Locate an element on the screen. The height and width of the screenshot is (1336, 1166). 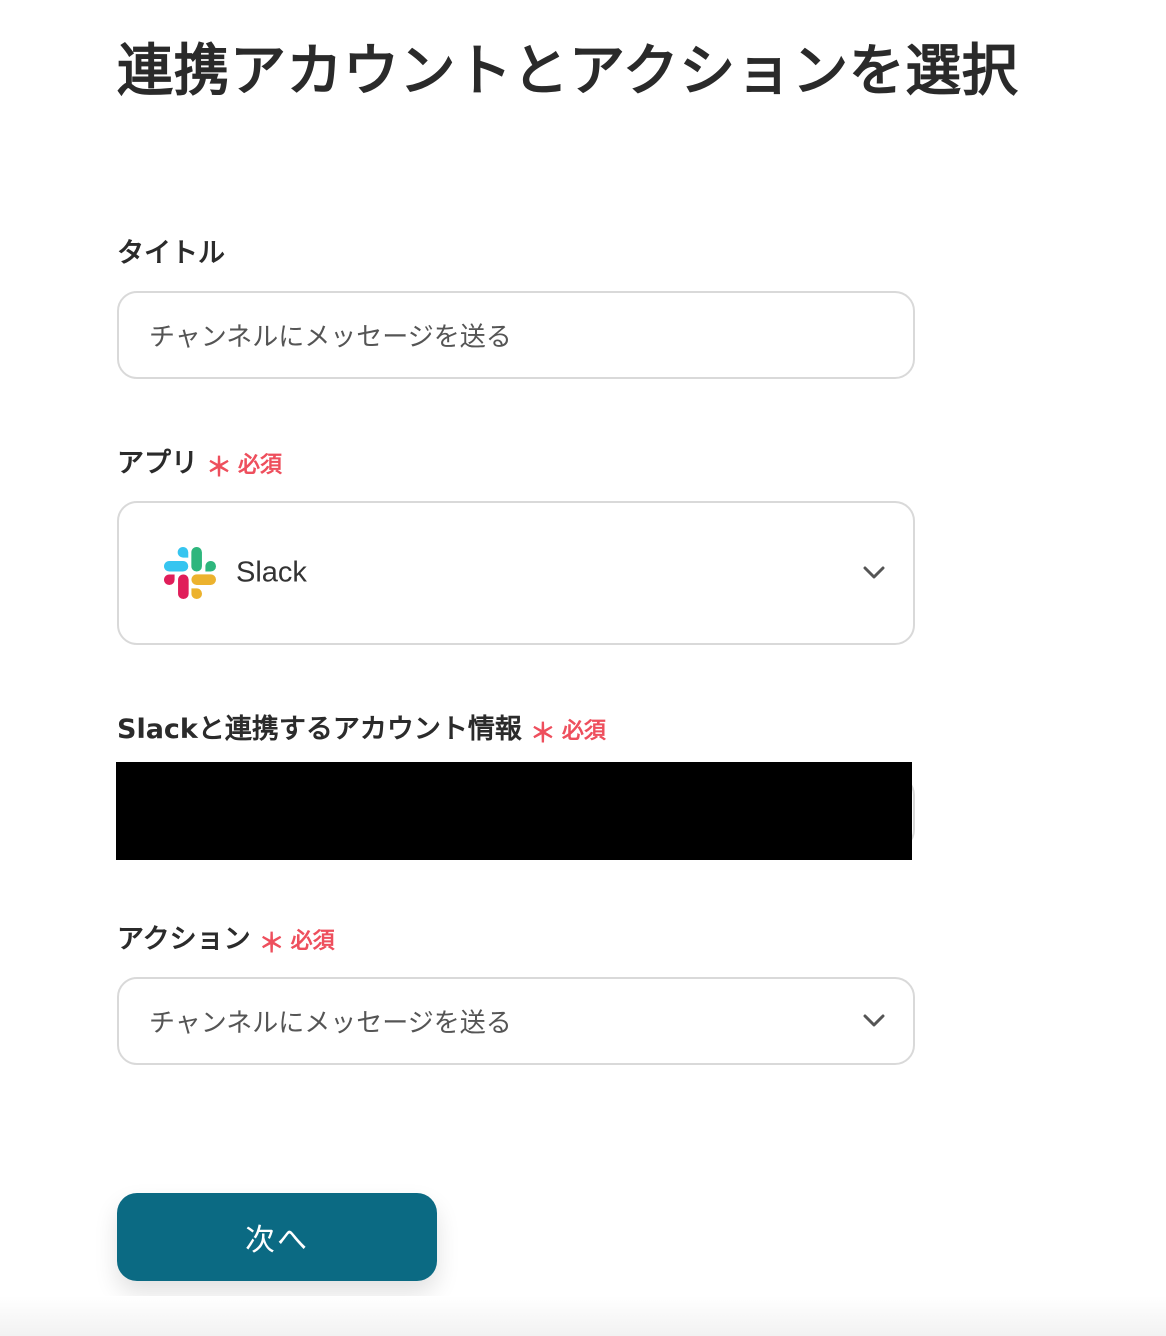
slack-logo-icon is located at coordinates (190, 573).